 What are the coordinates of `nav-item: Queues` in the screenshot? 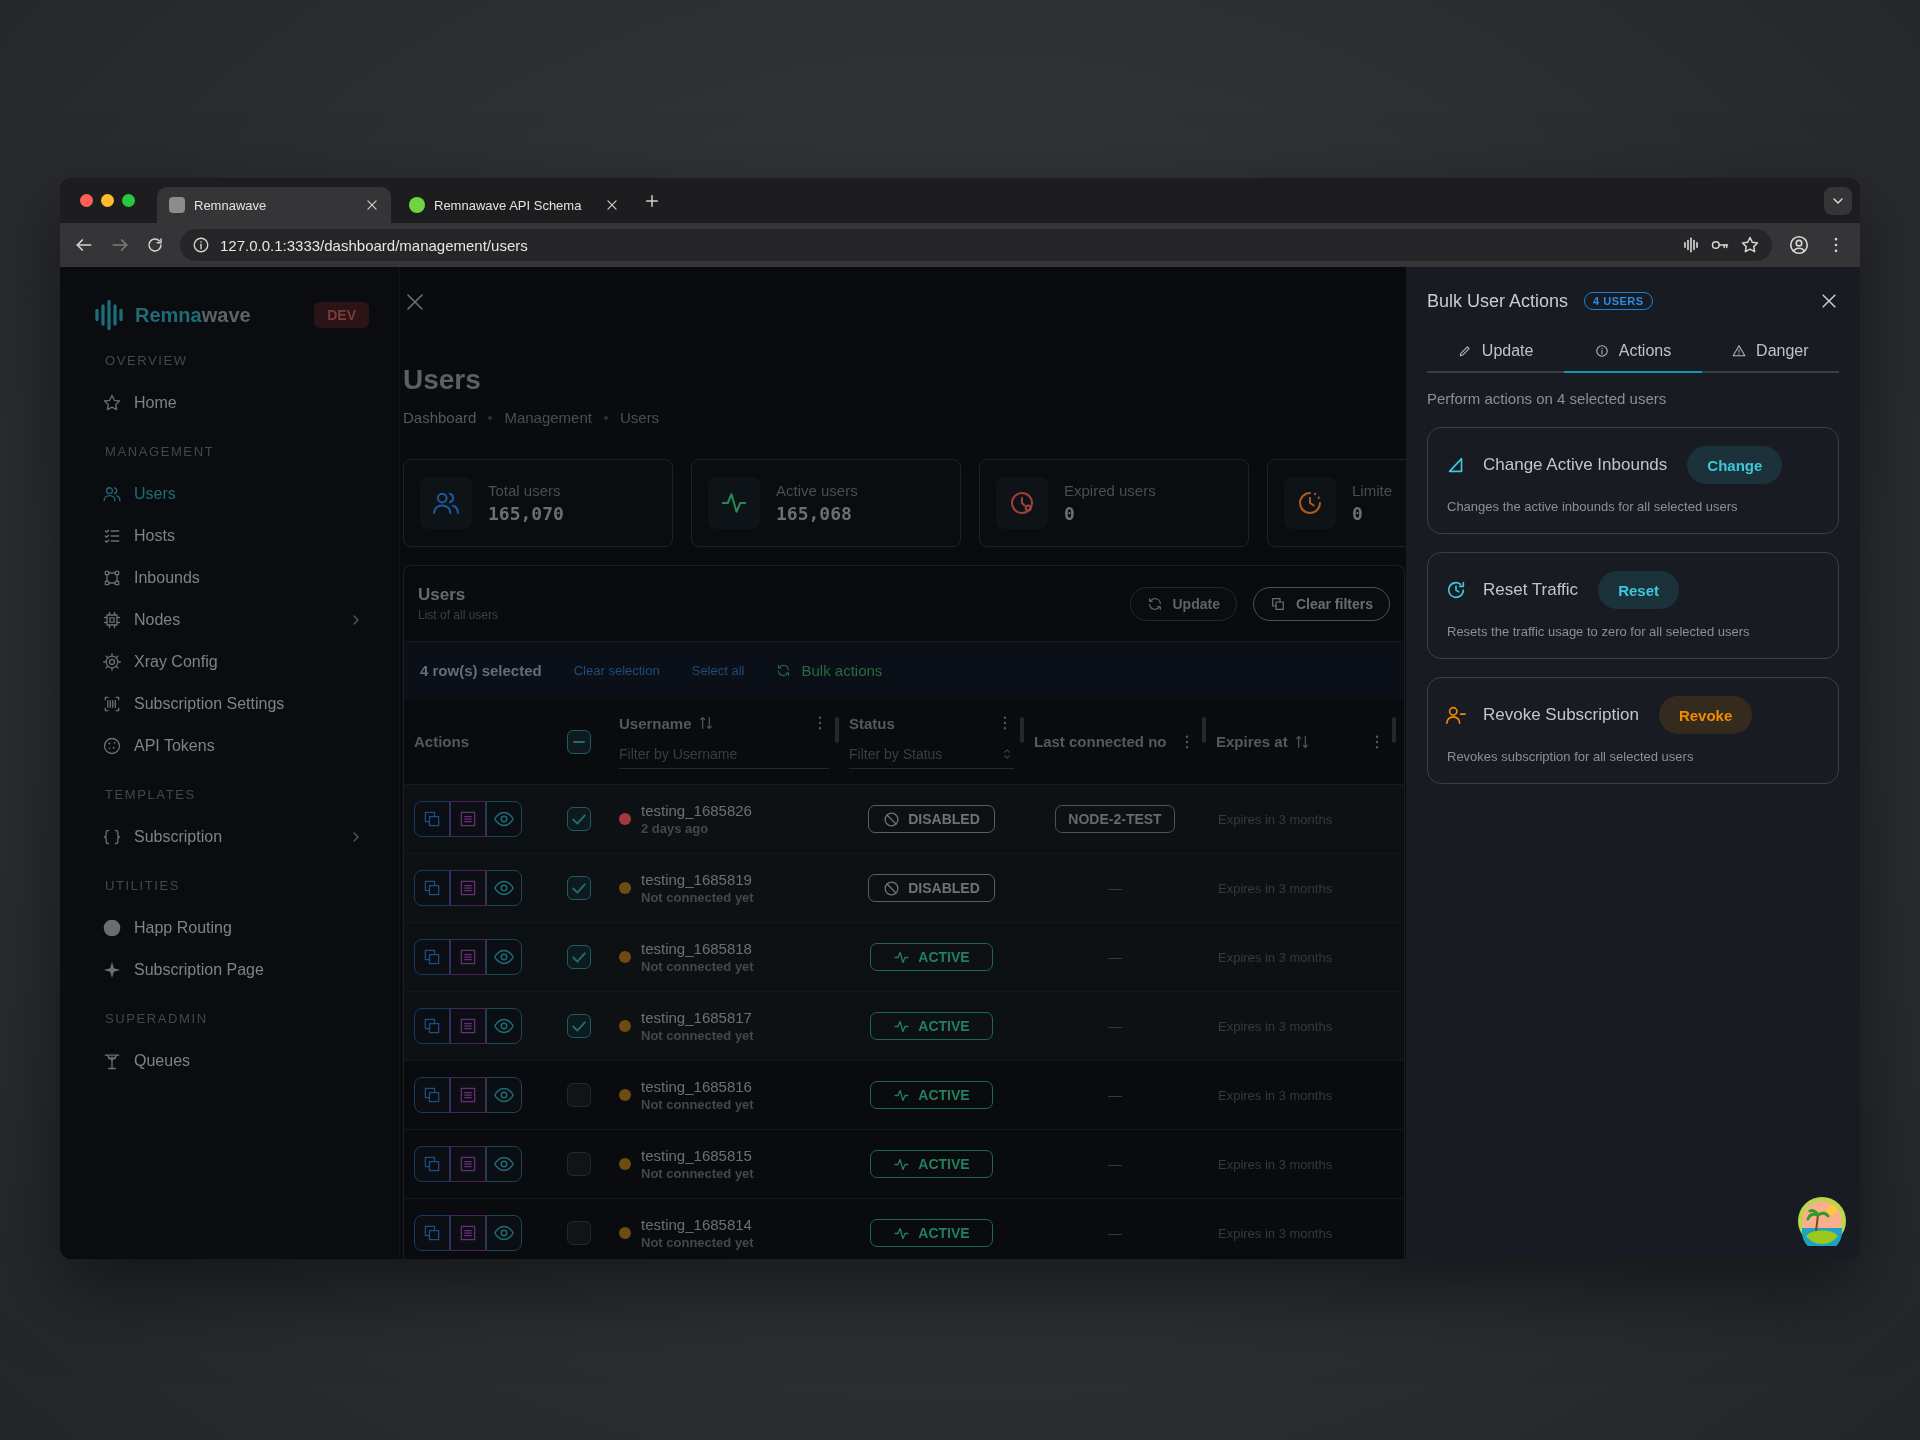 It's located at (146, 1061).